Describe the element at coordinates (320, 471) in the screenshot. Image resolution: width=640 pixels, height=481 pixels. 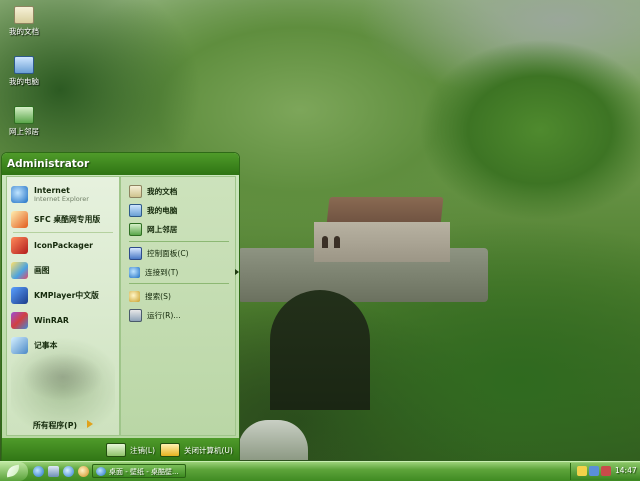
I see `taskbar: 桌面 - 壁纸 - 桌酷壁... 14:47` at that location.